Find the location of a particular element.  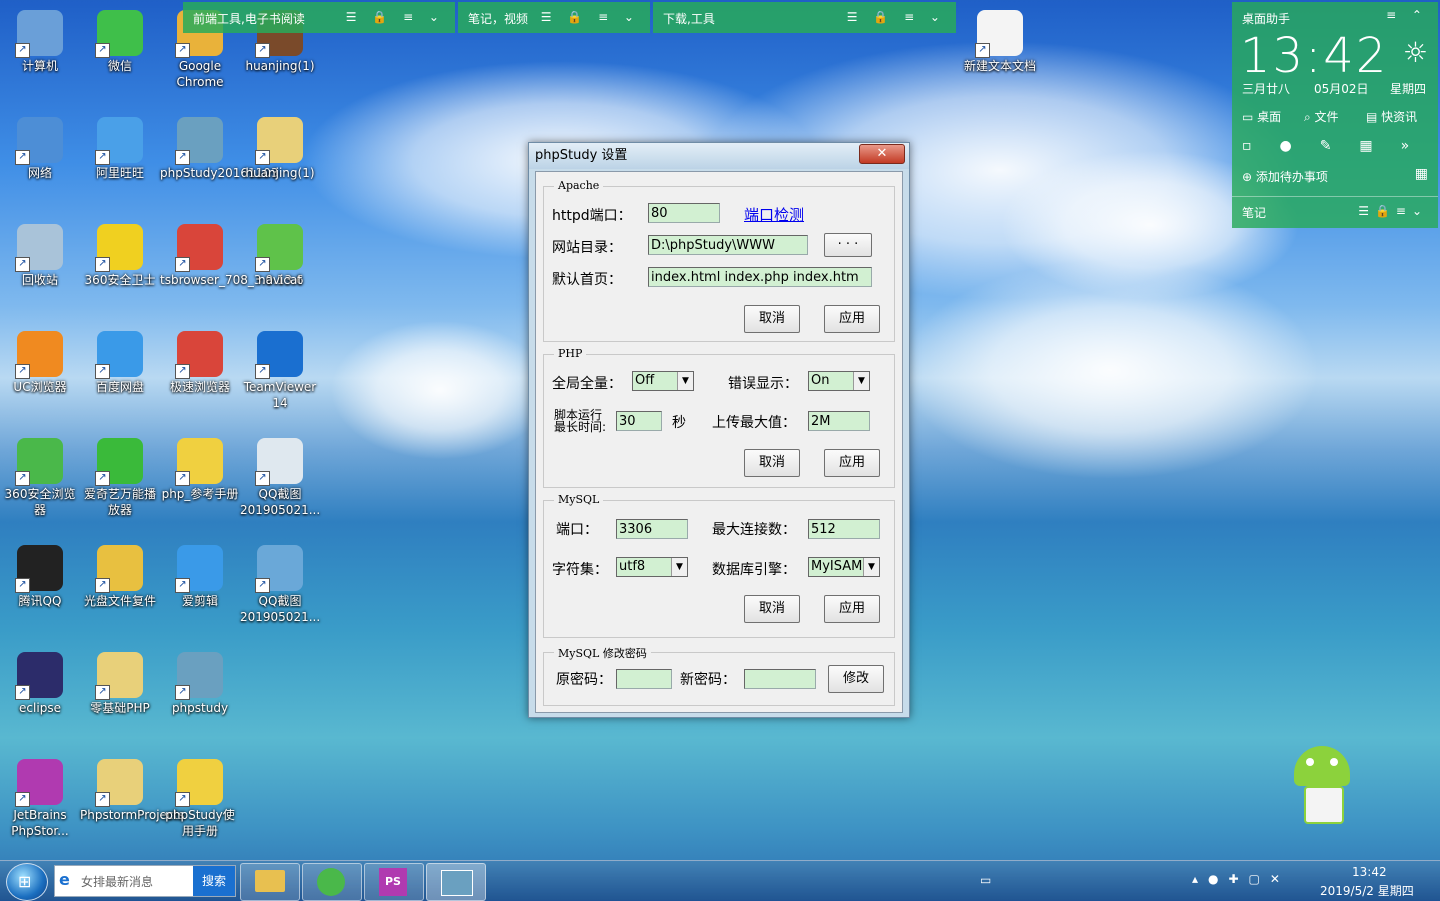

php-cancel-button: 取消 is located at coordinates (772, 463).